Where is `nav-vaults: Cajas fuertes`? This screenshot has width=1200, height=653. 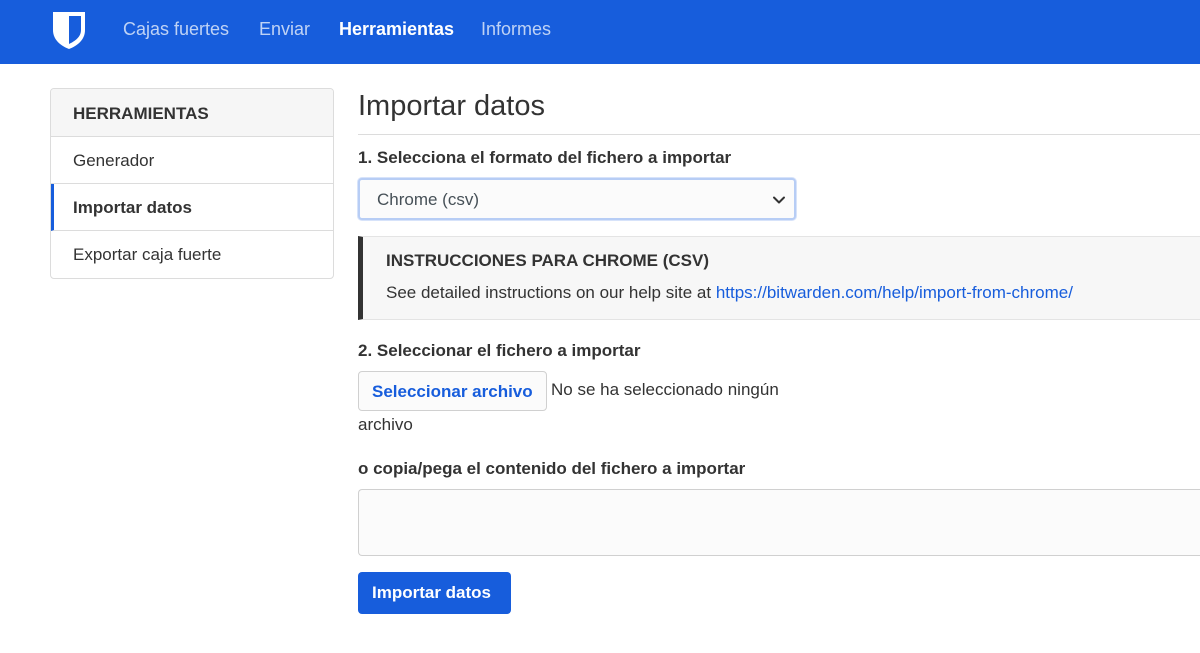 nav-vaults: Cajas fuertes is located at coordinates (176, 29).